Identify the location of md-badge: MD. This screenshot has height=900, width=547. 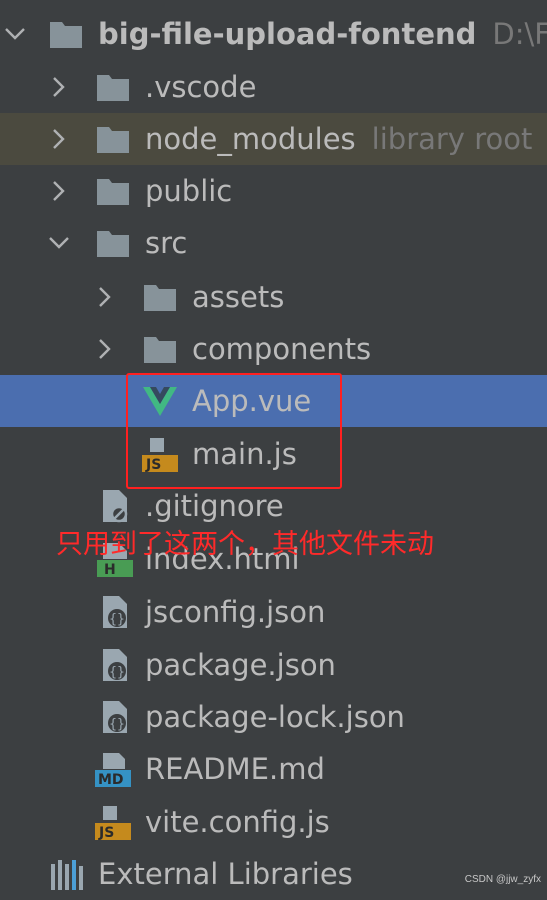
(111, 780).